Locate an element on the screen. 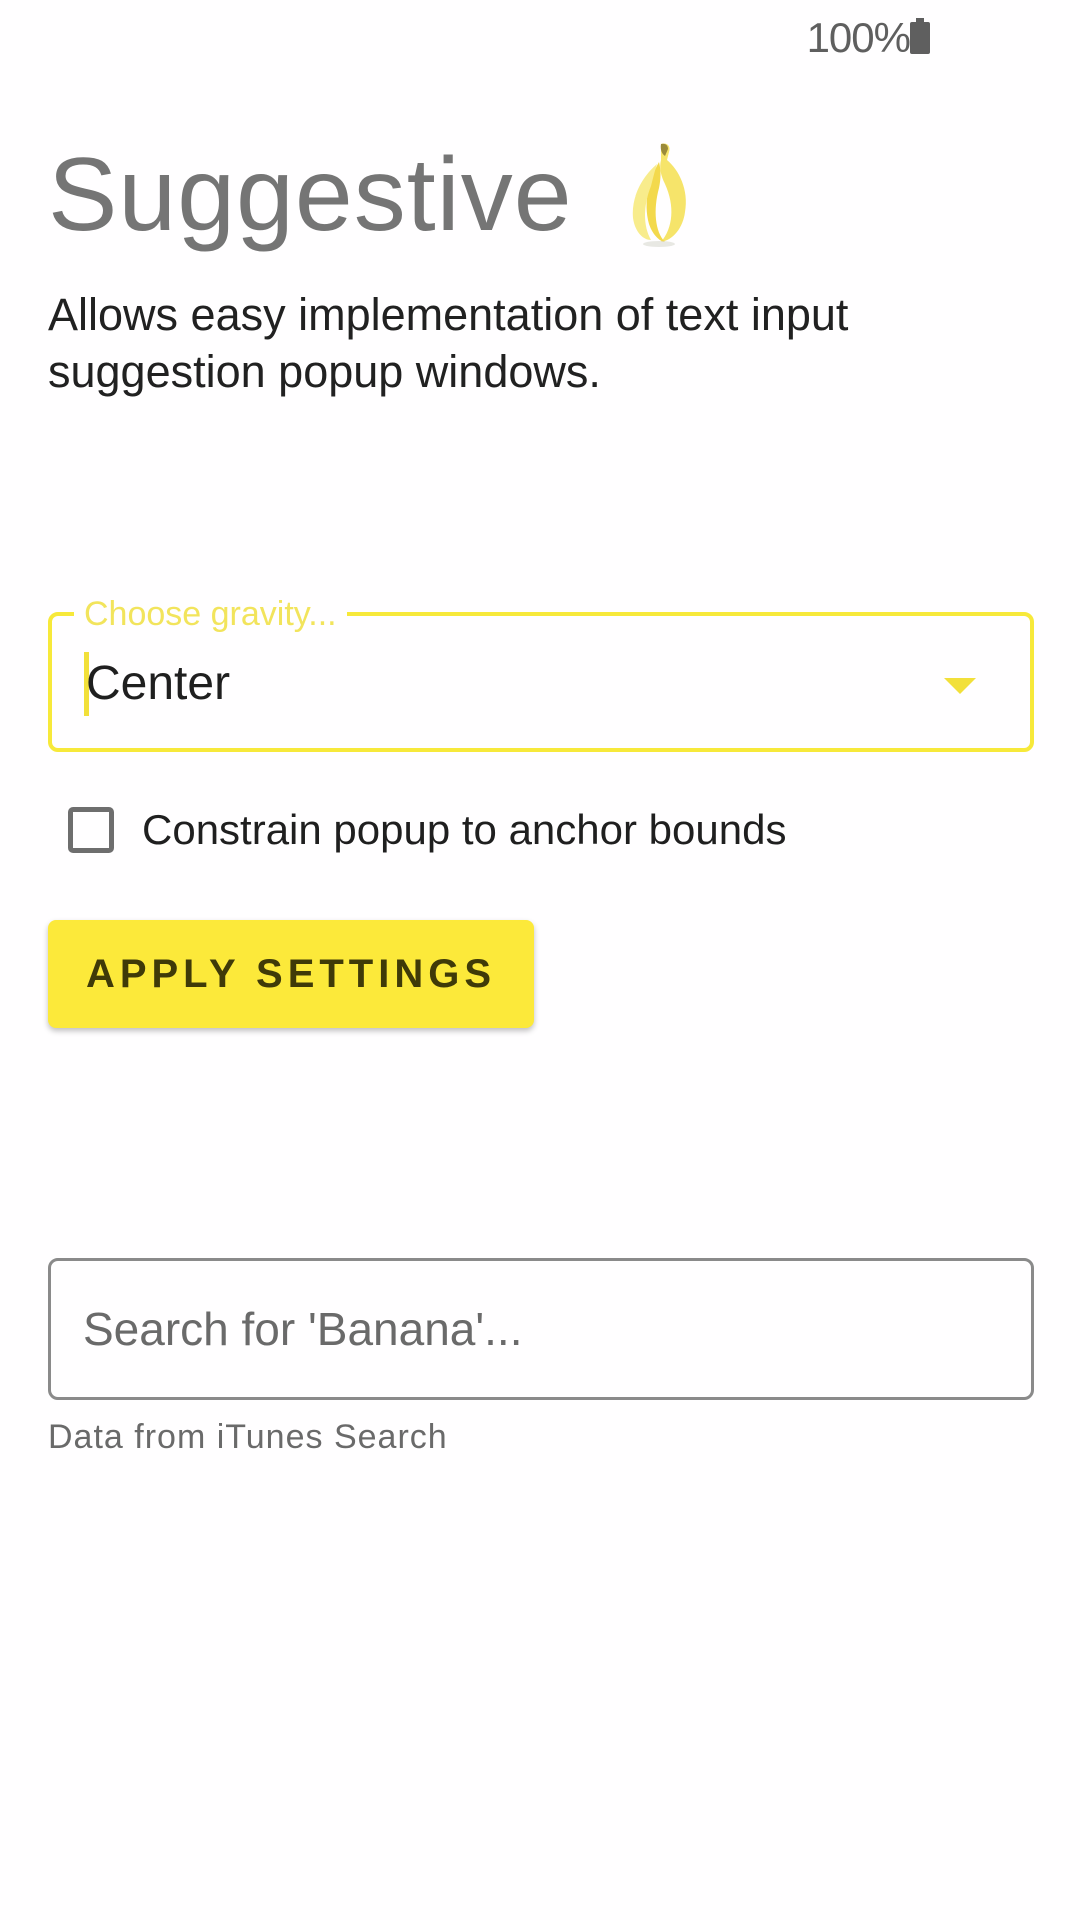  banana-icon is located at coordinates (659, 195).